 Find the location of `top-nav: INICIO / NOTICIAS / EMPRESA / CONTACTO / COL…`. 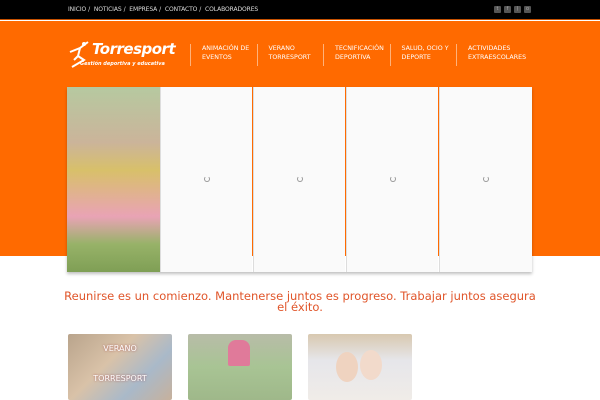

top-nav: INICIO / NOTICIAS / EMPRESA / CONTACTO / COL… is located at coordinates (164, 9).